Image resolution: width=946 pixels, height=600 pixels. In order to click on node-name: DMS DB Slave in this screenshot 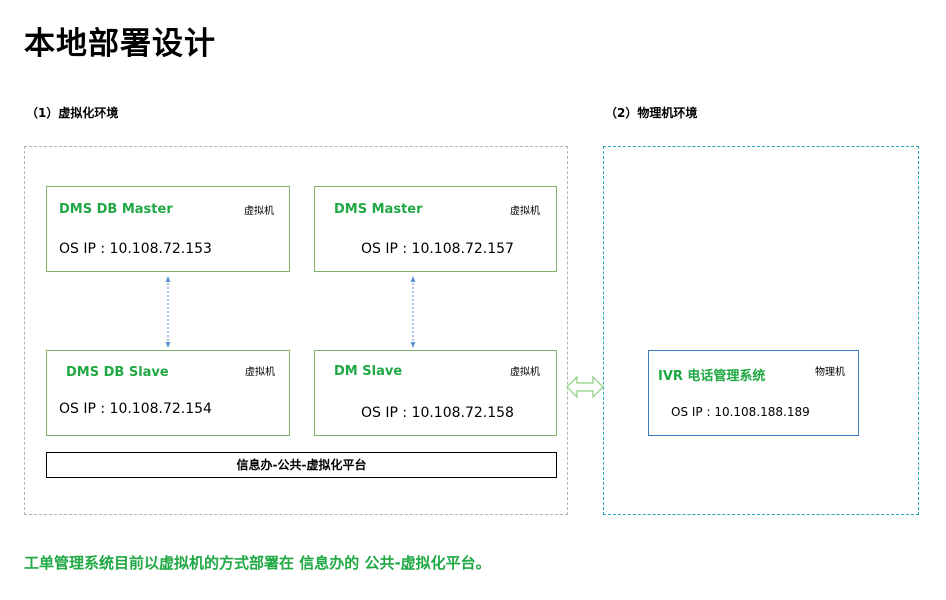, I will do `click(117, 372)`.